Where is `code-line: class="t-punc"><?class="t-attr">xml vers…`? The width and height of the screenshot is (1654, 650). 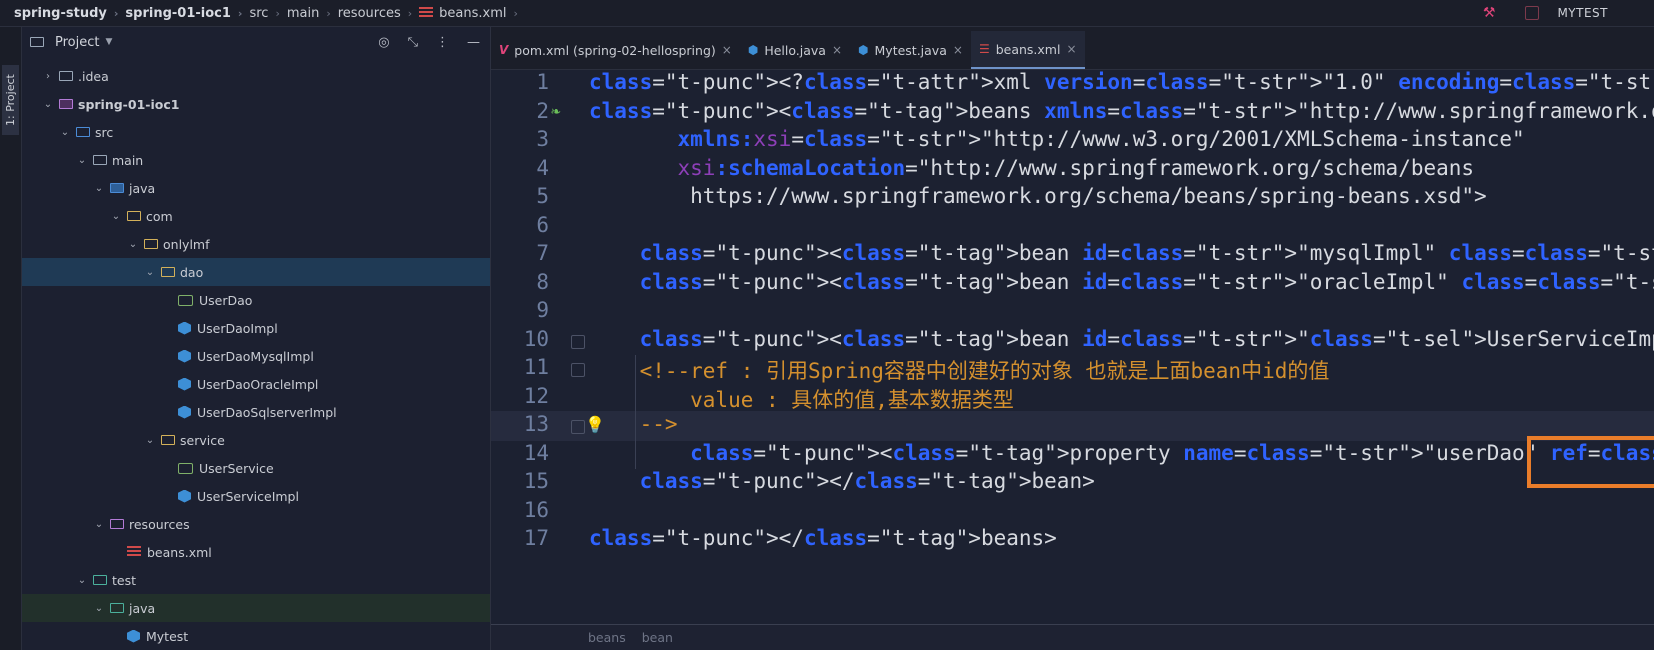
code-line: class="t-punc"><?class="t-attr">xml vers… is located at coordinates (1121, 82).